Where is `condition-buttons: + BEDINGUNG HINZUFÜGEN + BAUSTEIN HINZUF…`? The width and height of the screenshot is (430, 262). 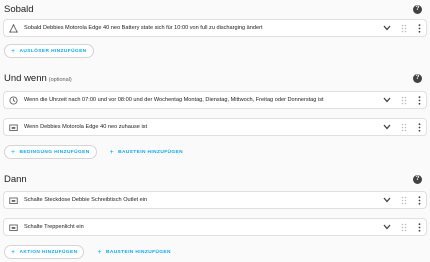 condition-buttons: + BEDINGUNG HINZUFÜGEN + BAUSTEIN HINZUF… is located at coordinates (97, 152).